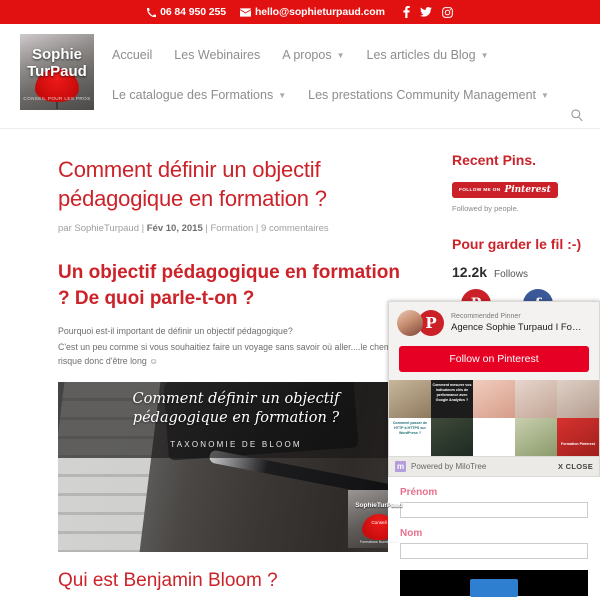 This screenshot has width=600, height=600. I want to click on watermark-line1: SophieTurPaud, so click(379, 505).